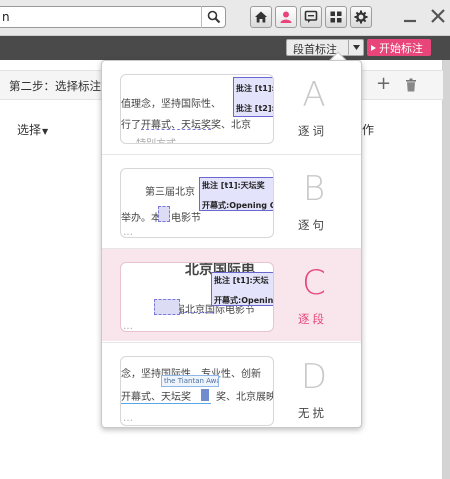 This screenshot has height=479, width=450. What do you see at coordinates (205, 395) in the screenshot?
I see `preview-cursor-icon` at bounding box center [205, 395].